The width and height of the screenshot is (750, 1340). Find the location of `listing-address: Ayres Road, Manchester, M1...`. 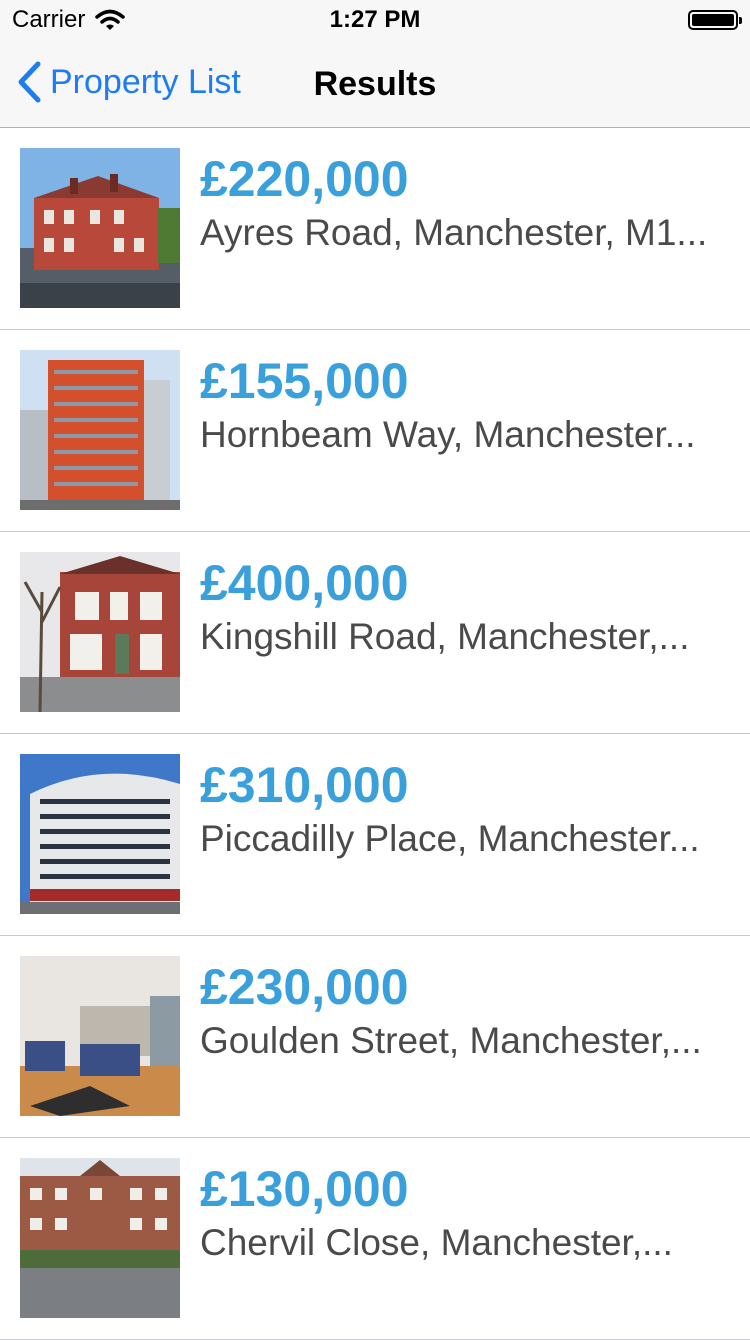

listing-address: Ayres Road, Manchester, M1... is located at coordinates (454, 232).